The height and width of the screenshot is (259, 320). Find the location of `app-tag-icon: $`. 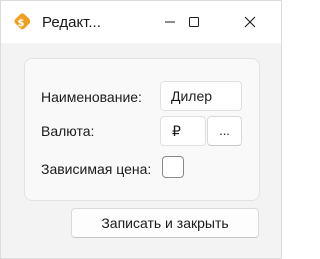

app-tag-icon: $ is located at coordinates (22, 21).